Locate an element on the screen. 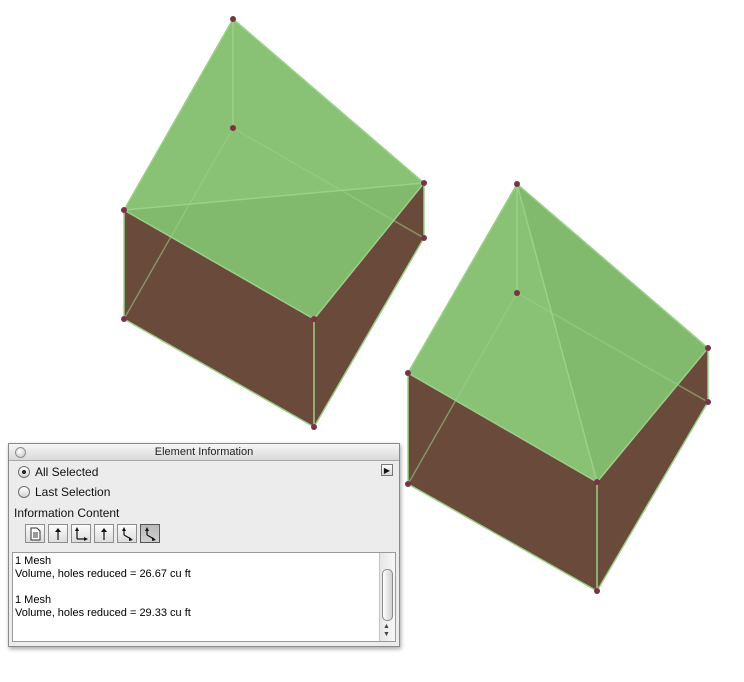 Image resolution: width=744 pixels, height=682 pixels. triangle-right-icon: ▶ is located at coordinates (387, 470).